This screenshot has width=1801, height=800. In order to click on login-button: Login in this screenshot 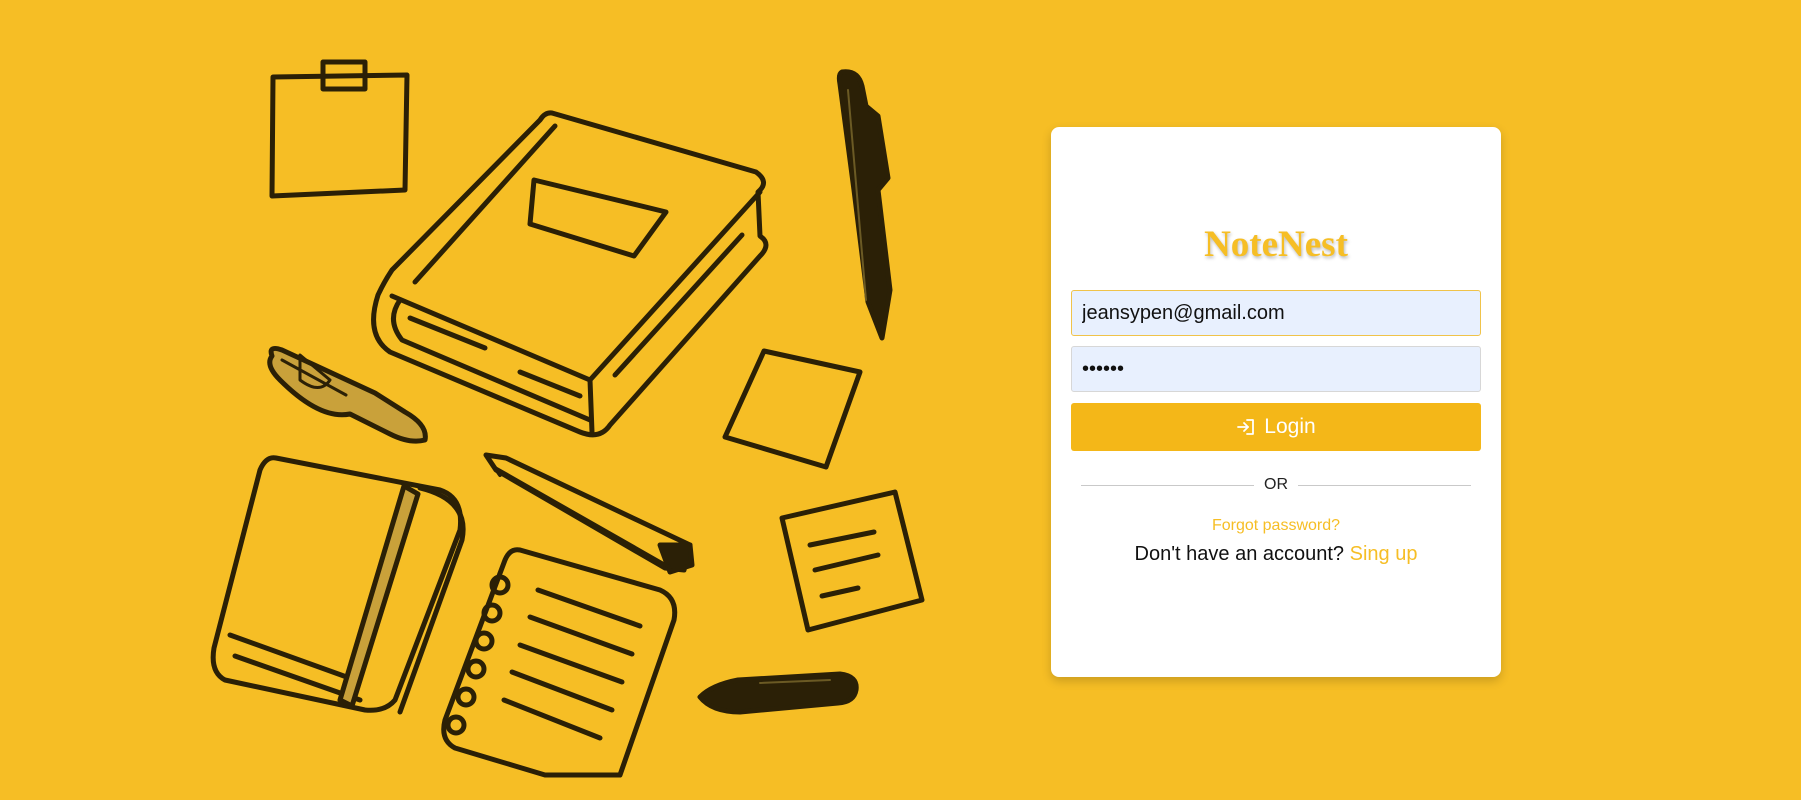, I will do `click(1276, 427)`.